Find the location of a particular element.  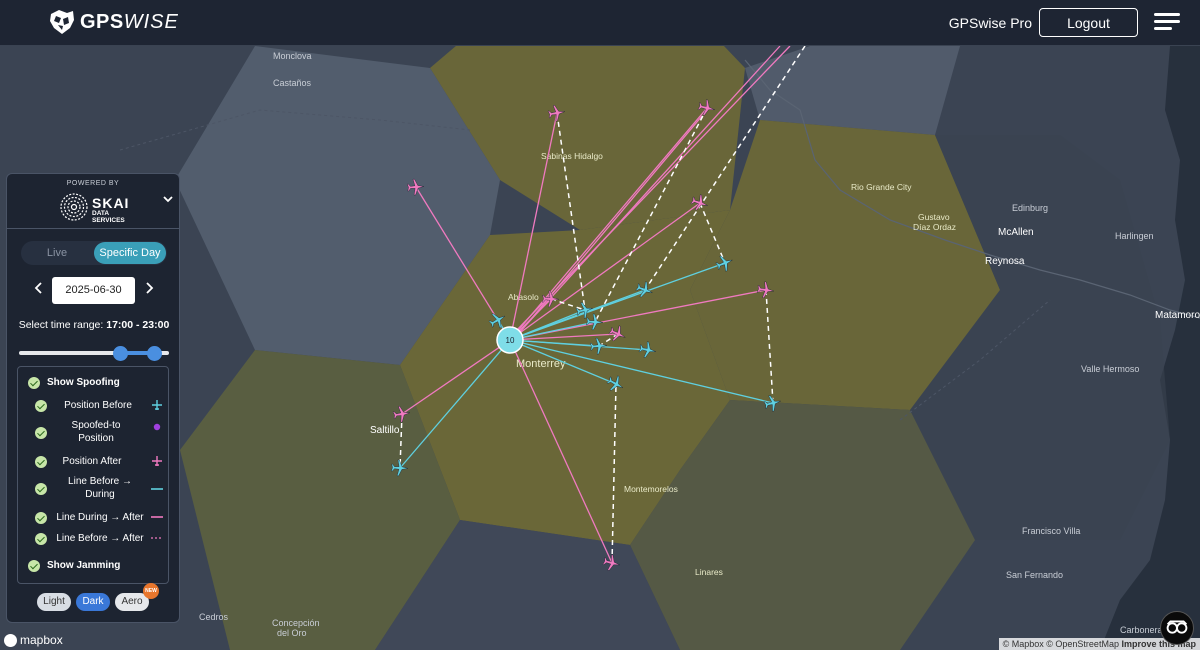

spoofed-dot-icon is located at coordinates (157, 427).